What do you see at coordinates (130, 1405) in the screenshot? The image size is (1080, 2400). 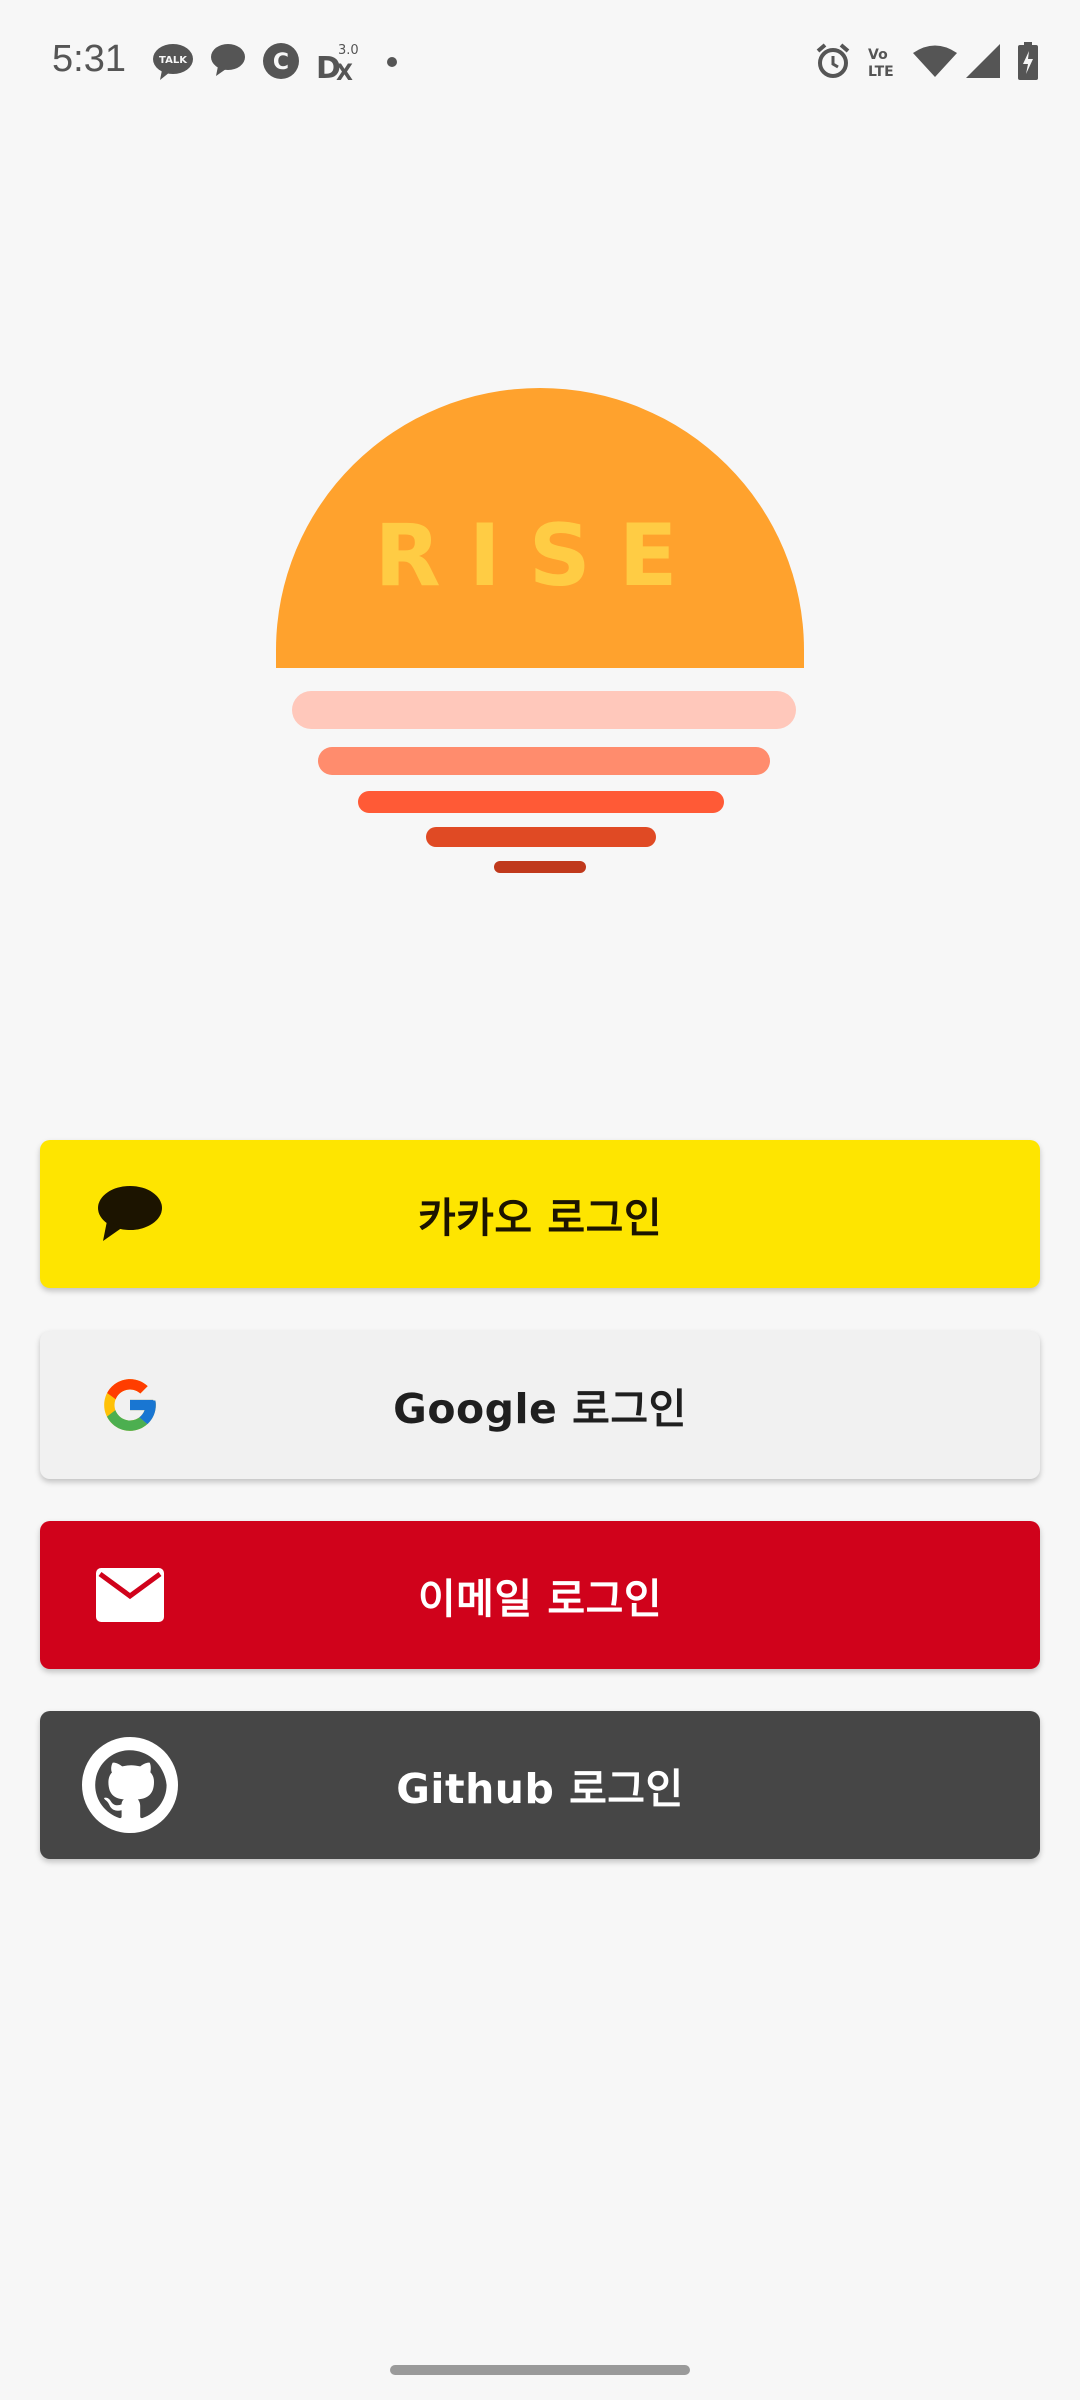 I see `google-g-icon` at bounding box center [130, 1405].